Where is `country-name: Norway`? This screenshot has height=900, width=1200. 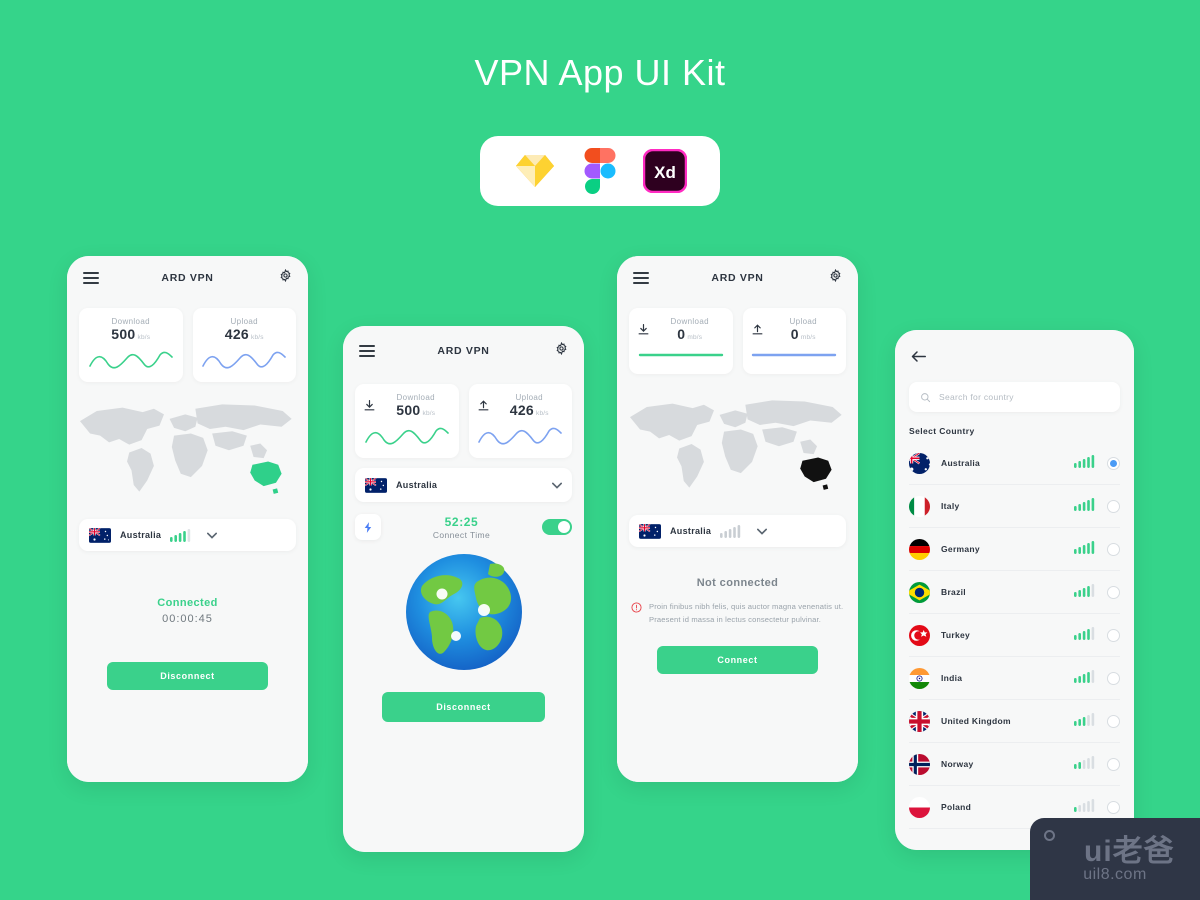
country-name: Norway is located at coordinates (957, 764).